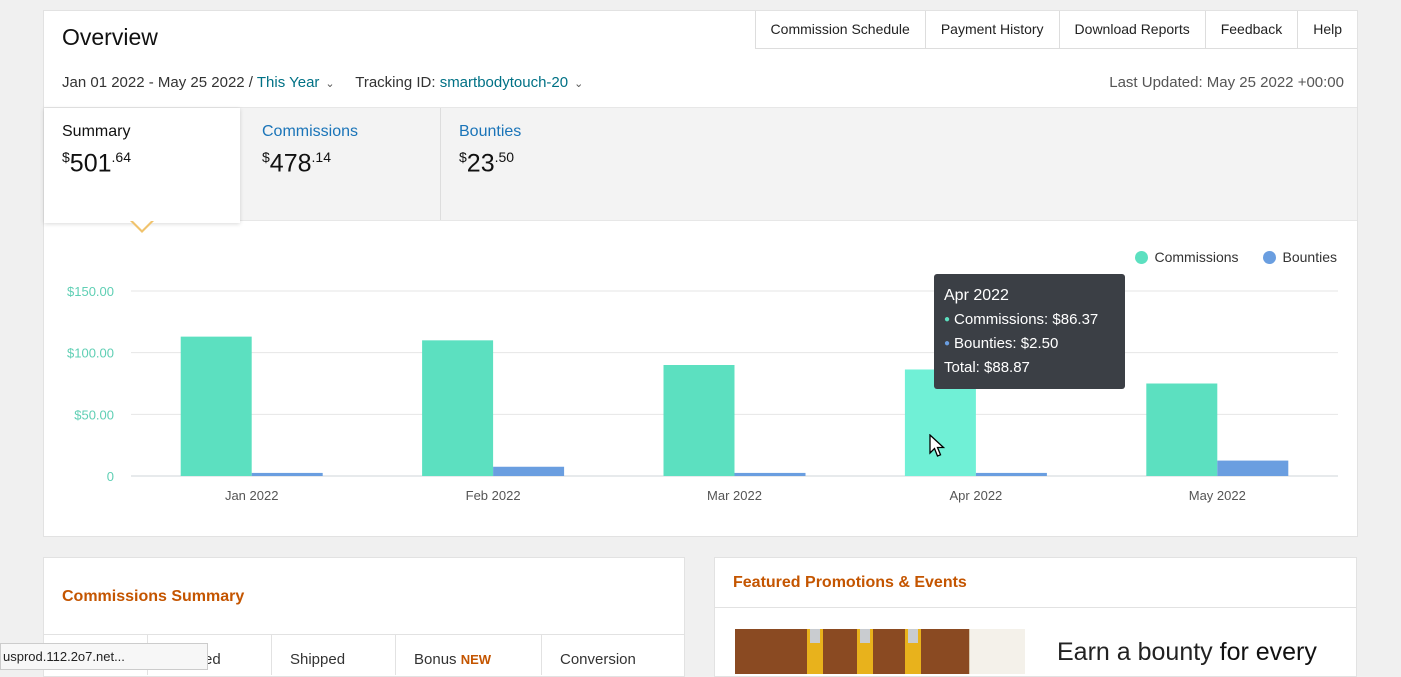 Image resolution: width=1401 pixels, height=677 pixels. What do you see at coordinates (288, 82) in the screenshot?
I see `period-label: This Year` at bounding box center [288, 82].